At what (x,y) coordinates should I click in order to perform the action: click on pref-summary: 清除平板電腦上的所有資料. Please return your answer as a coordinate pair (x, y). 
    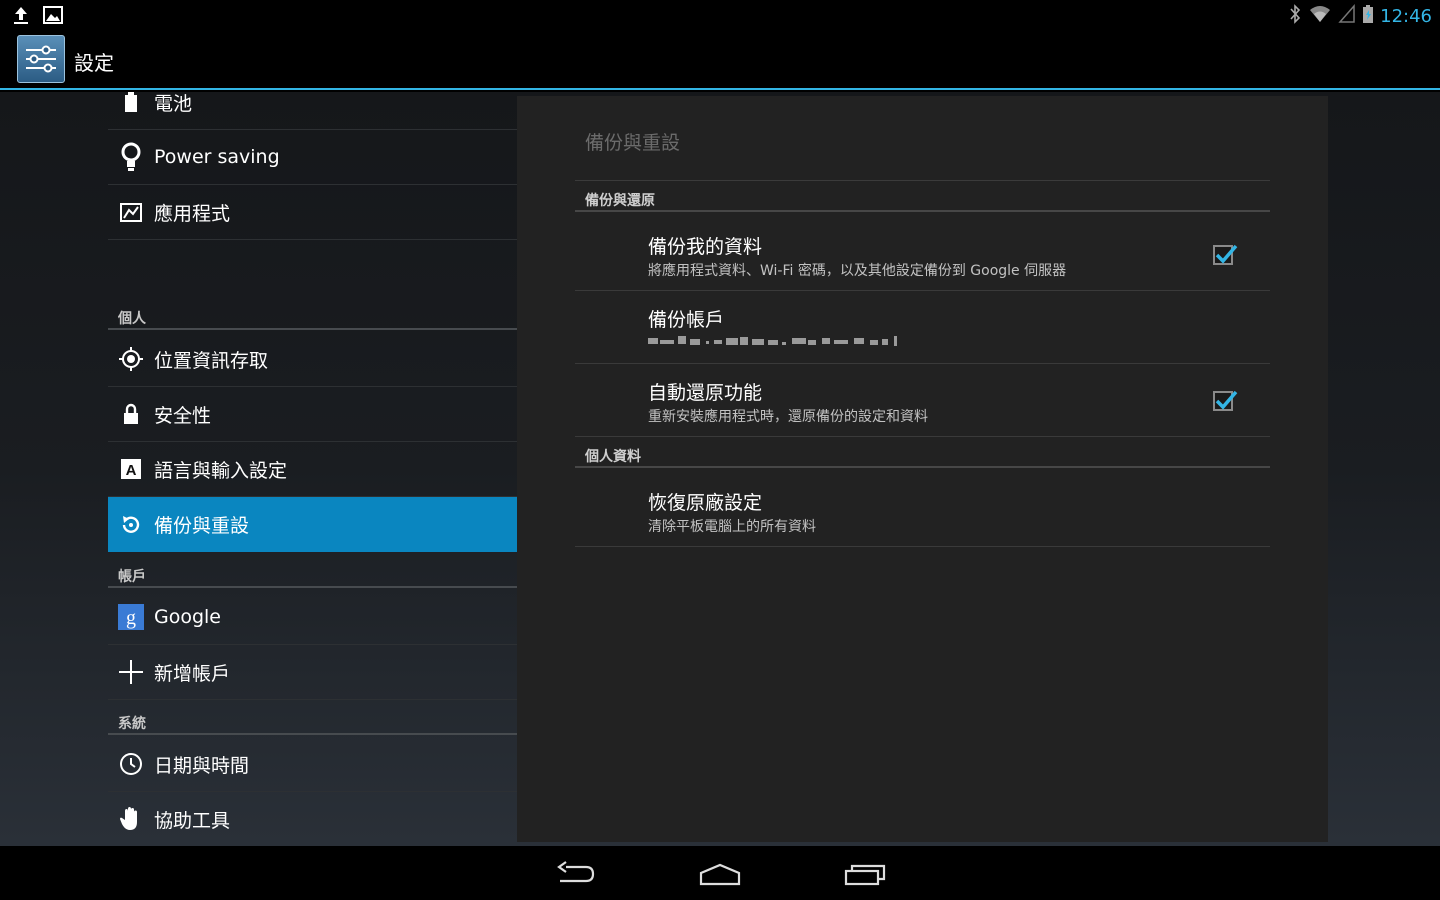
    Looking at the image, I should click on (732, 527).